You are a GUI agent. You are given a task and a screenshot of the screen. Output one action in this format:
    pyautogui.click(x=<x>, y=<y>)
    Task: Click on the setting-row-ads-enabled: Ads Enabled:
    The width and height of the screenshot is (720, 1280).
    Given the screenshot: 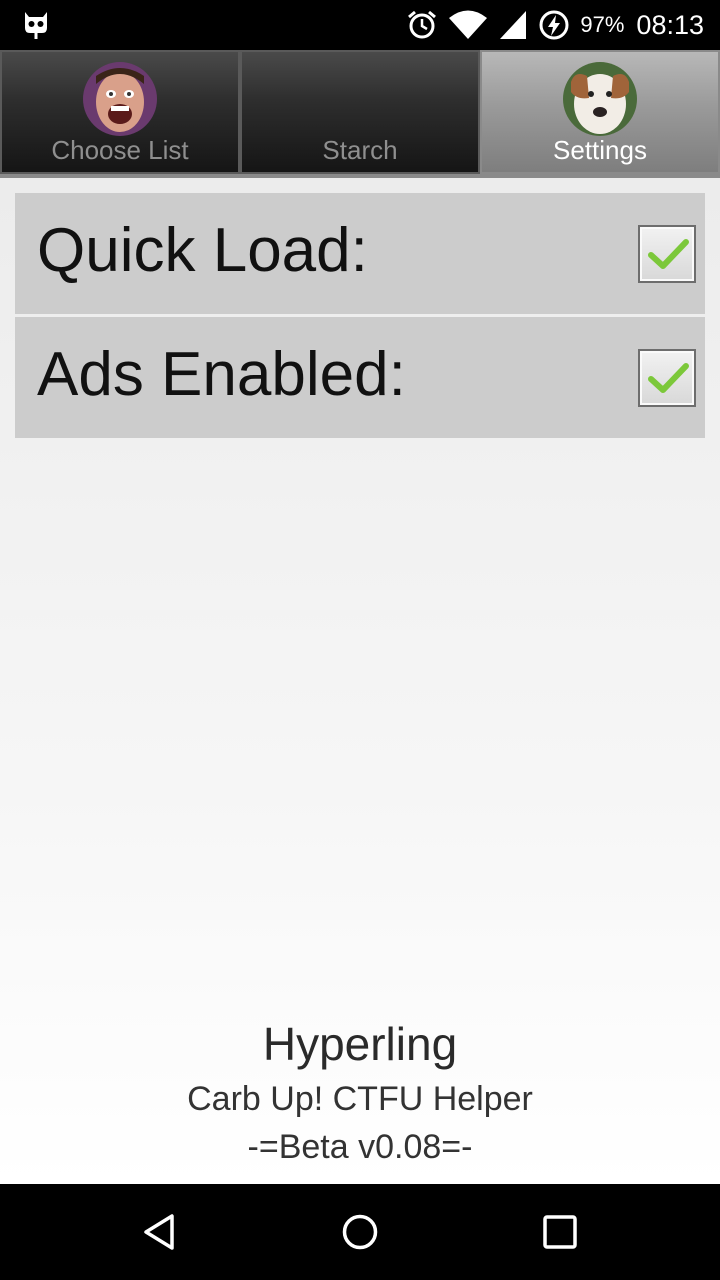 What is the action you would take?
    pyautogui.click(x=360, y=377)
    